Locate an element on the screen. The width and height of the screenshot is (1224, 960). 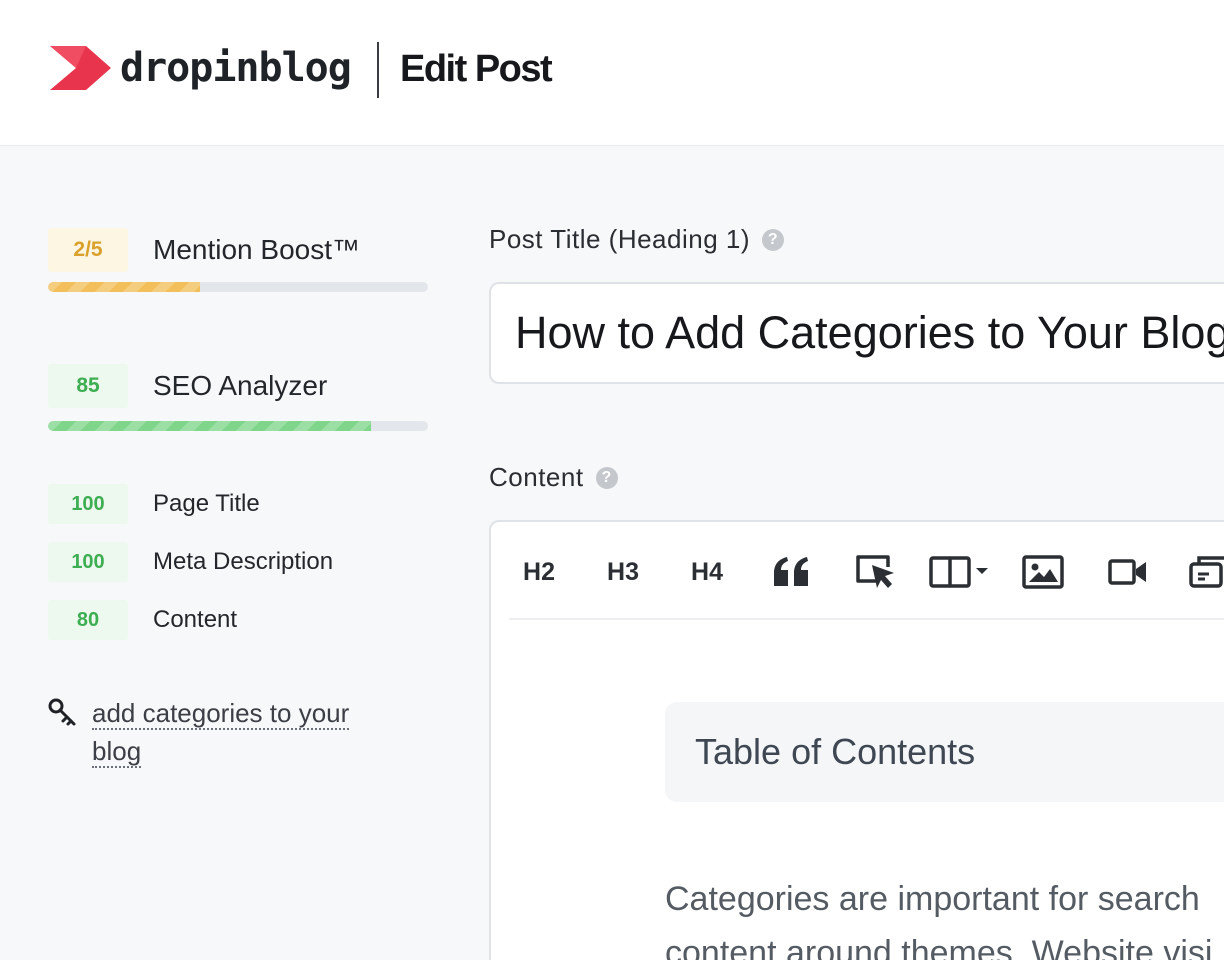
check-label: Content is located at coordinates (195, 619).